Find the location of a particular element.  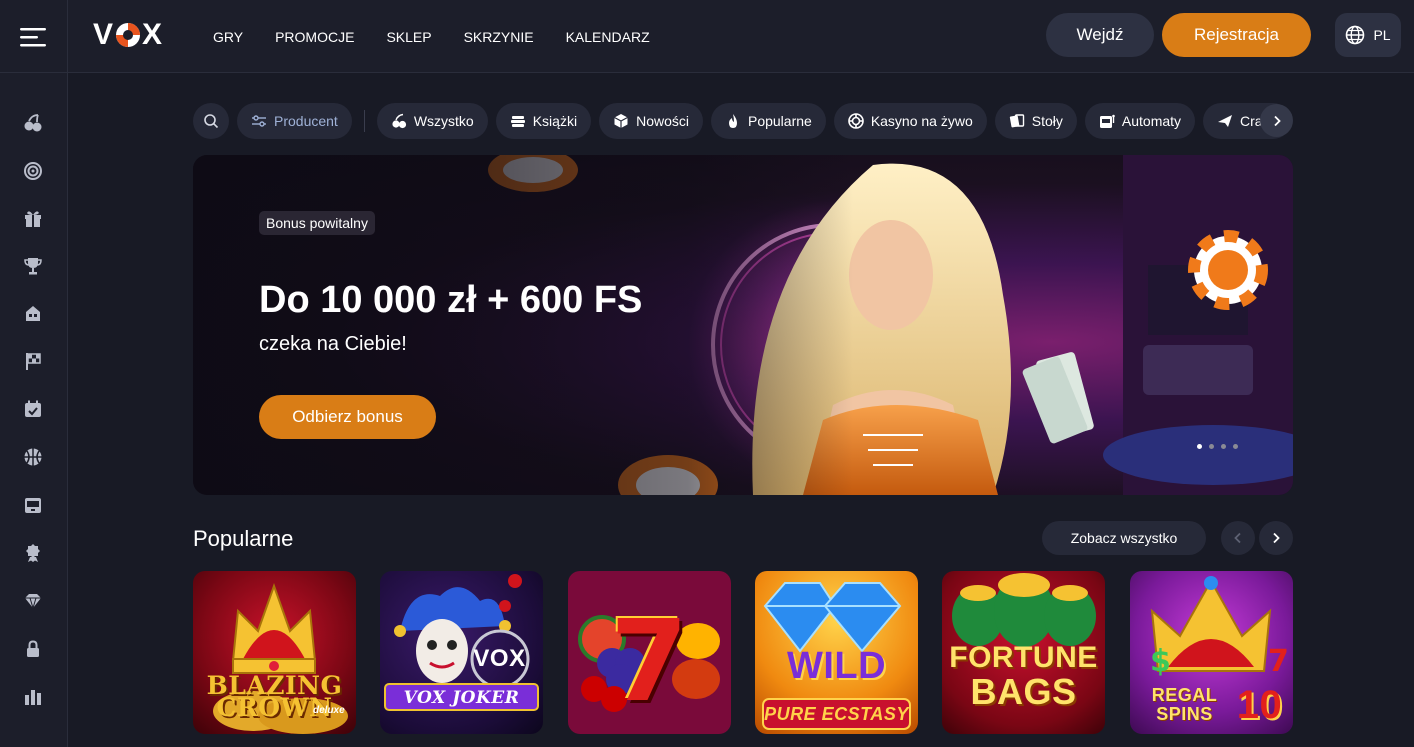

game-tile-blazing-crown: BLAZING CROWN deluxe is located at coordinates (274, 652).